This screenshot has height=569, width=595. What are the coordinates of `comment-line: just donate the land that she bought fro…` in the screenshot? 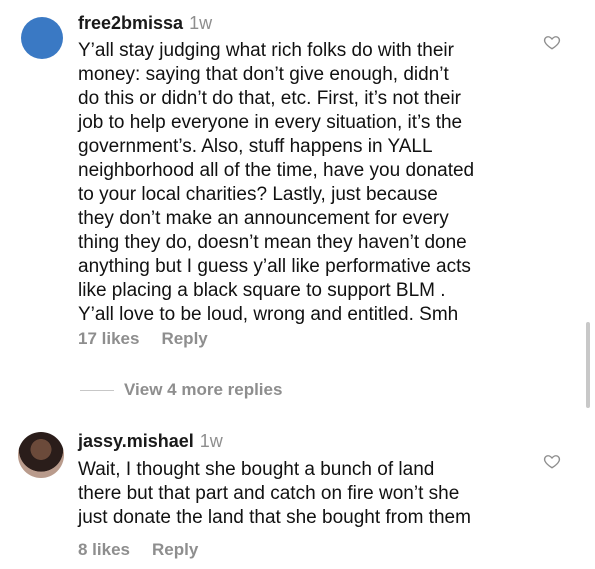 It's located at (274, 517).